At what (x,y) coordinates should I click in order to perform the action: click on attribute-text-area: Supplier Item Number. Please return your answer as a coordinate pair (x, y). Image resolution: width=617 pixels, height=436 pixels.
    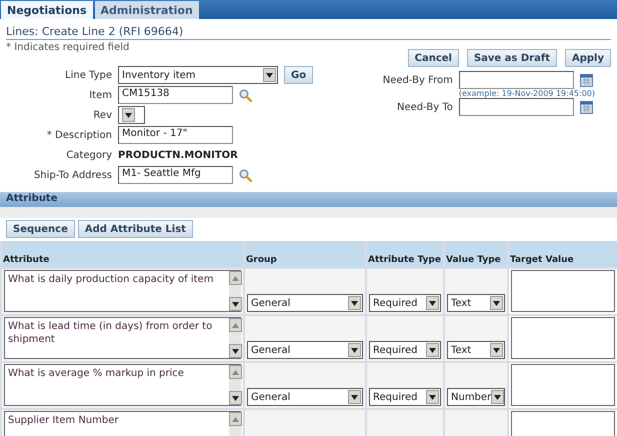
    Looking at the image, I should click on (122, 423).